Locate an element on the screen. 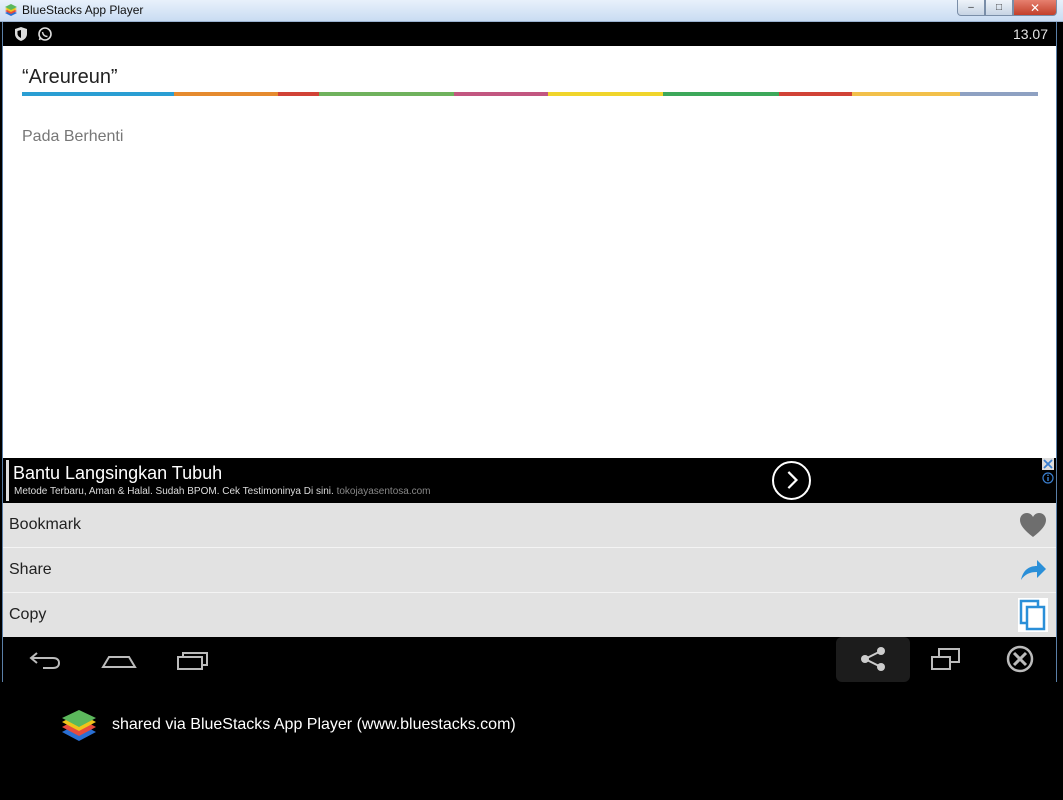 This screenshot has width=1063, height=800. ad-info-icon is located at coordinates (1048, 478).